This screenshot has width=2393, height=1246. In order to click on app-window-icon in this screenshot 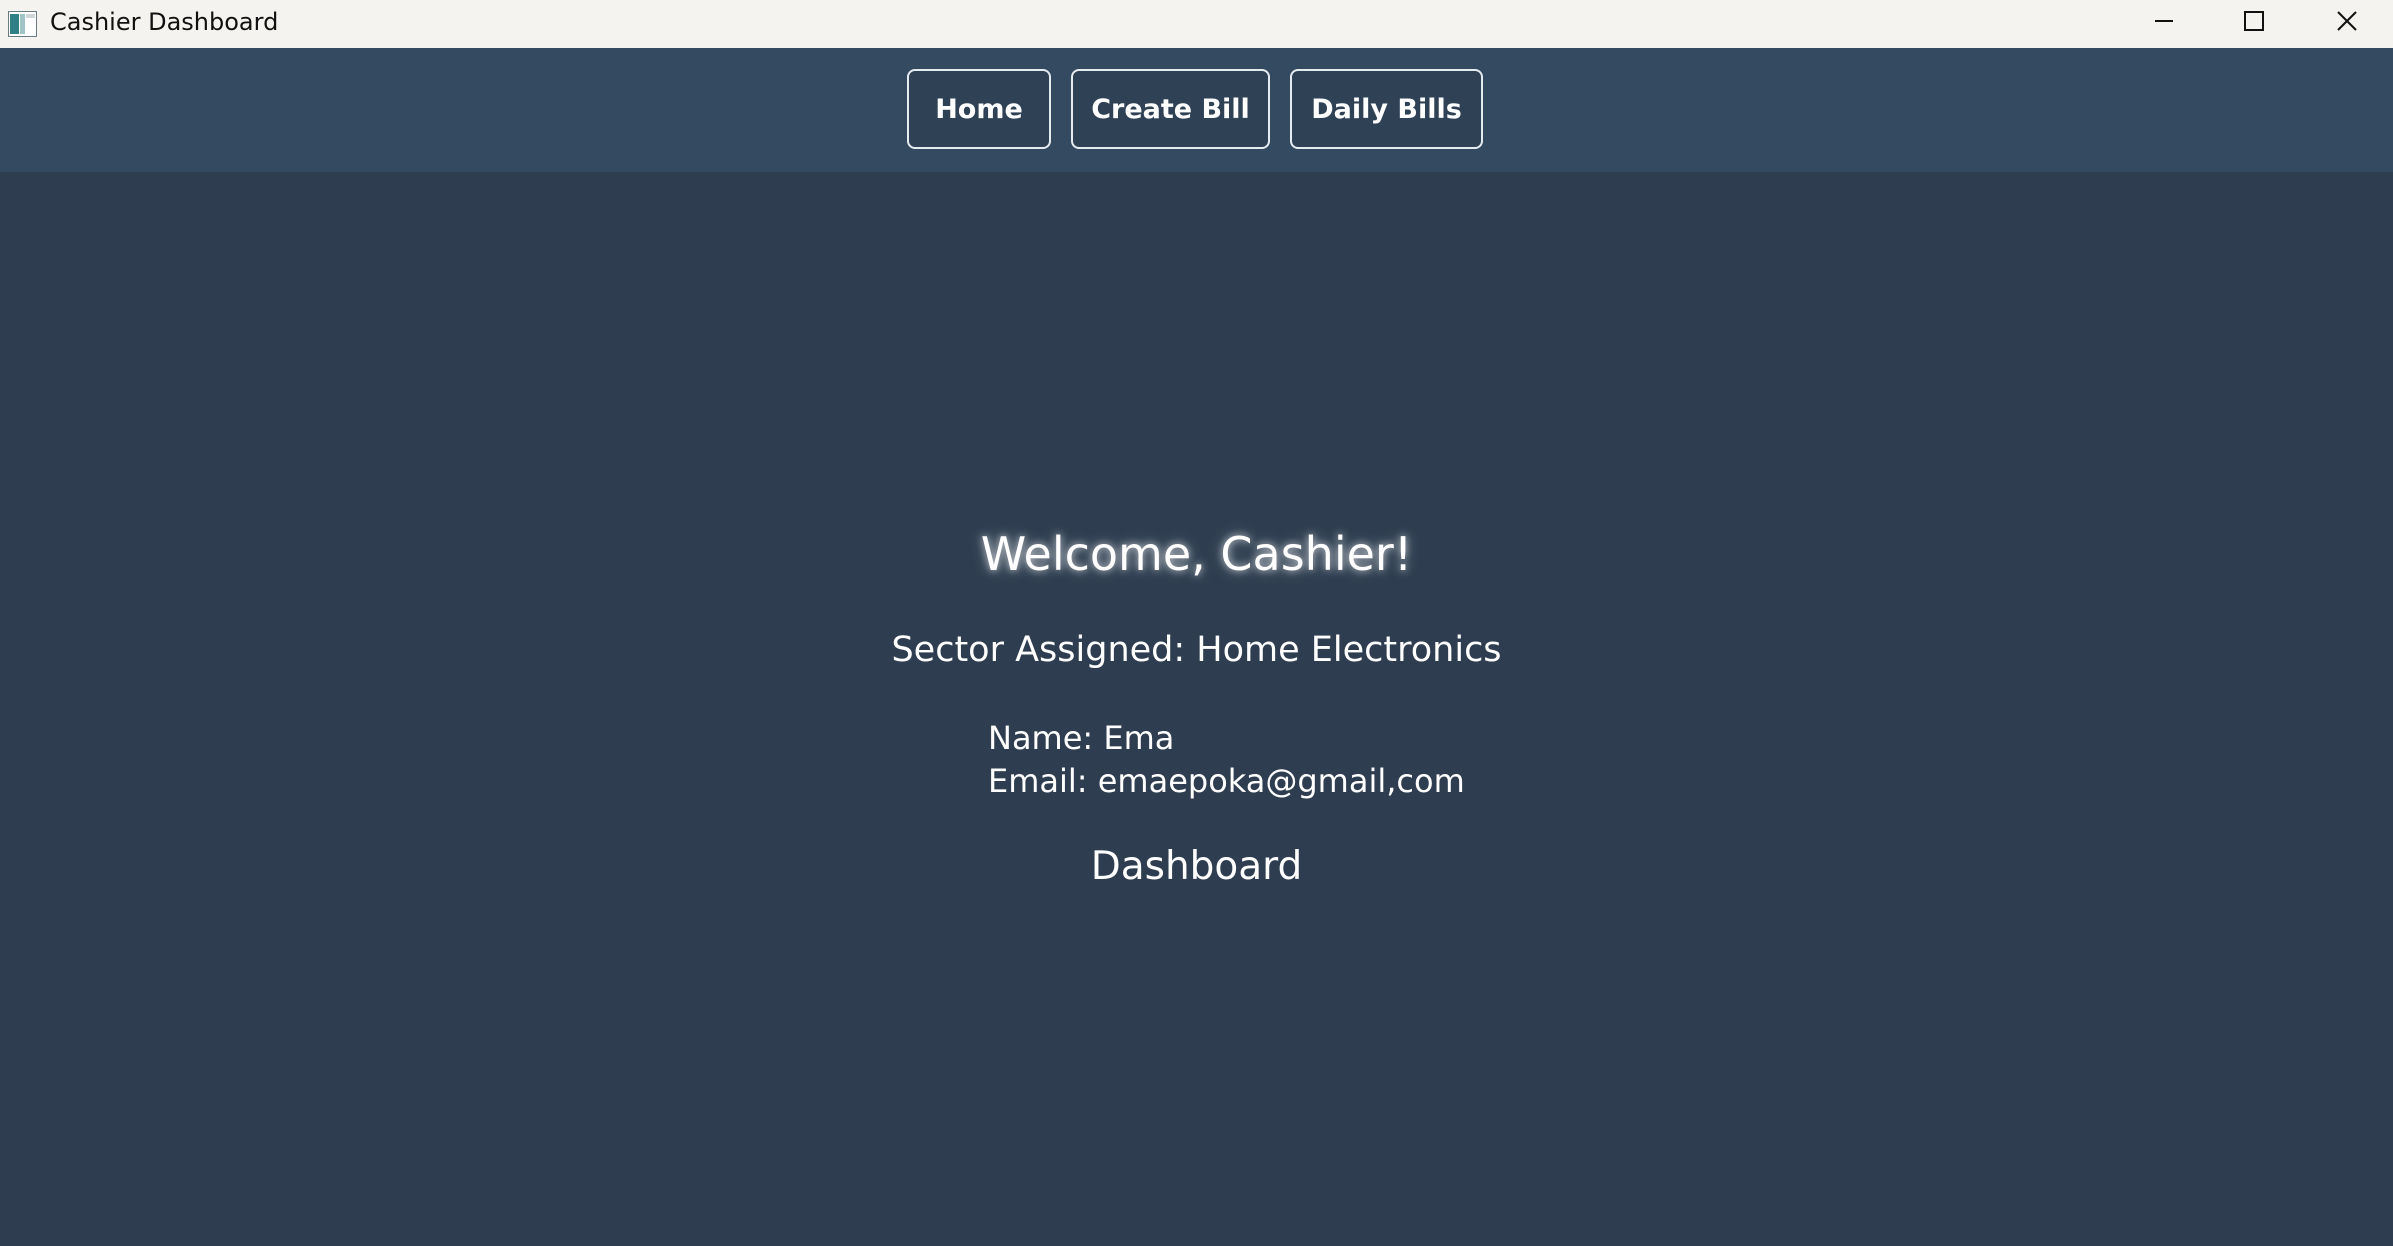, I will do `click(22, 24)`.